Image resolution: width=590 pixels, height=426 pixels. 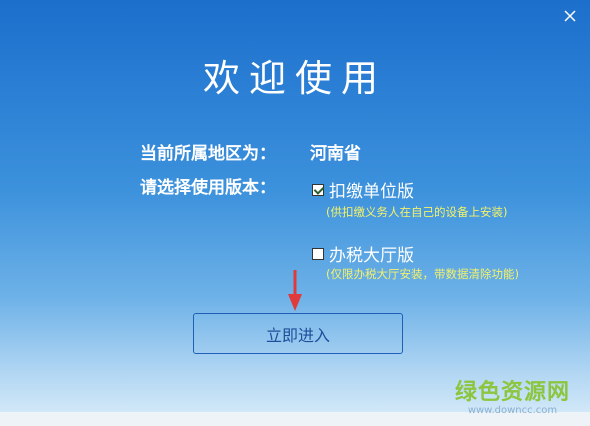 I want to click on option-tax-hall: 办税大厅版, so click(x=363, y=253).